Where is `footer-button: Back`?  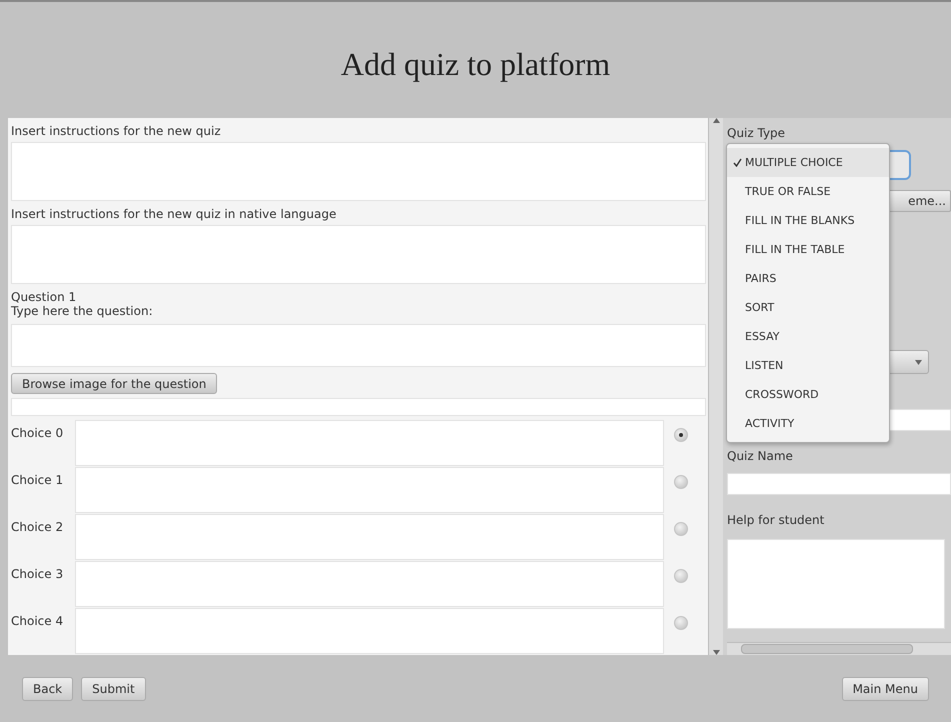
footer-button: Back is located at coordinates (48, 688).